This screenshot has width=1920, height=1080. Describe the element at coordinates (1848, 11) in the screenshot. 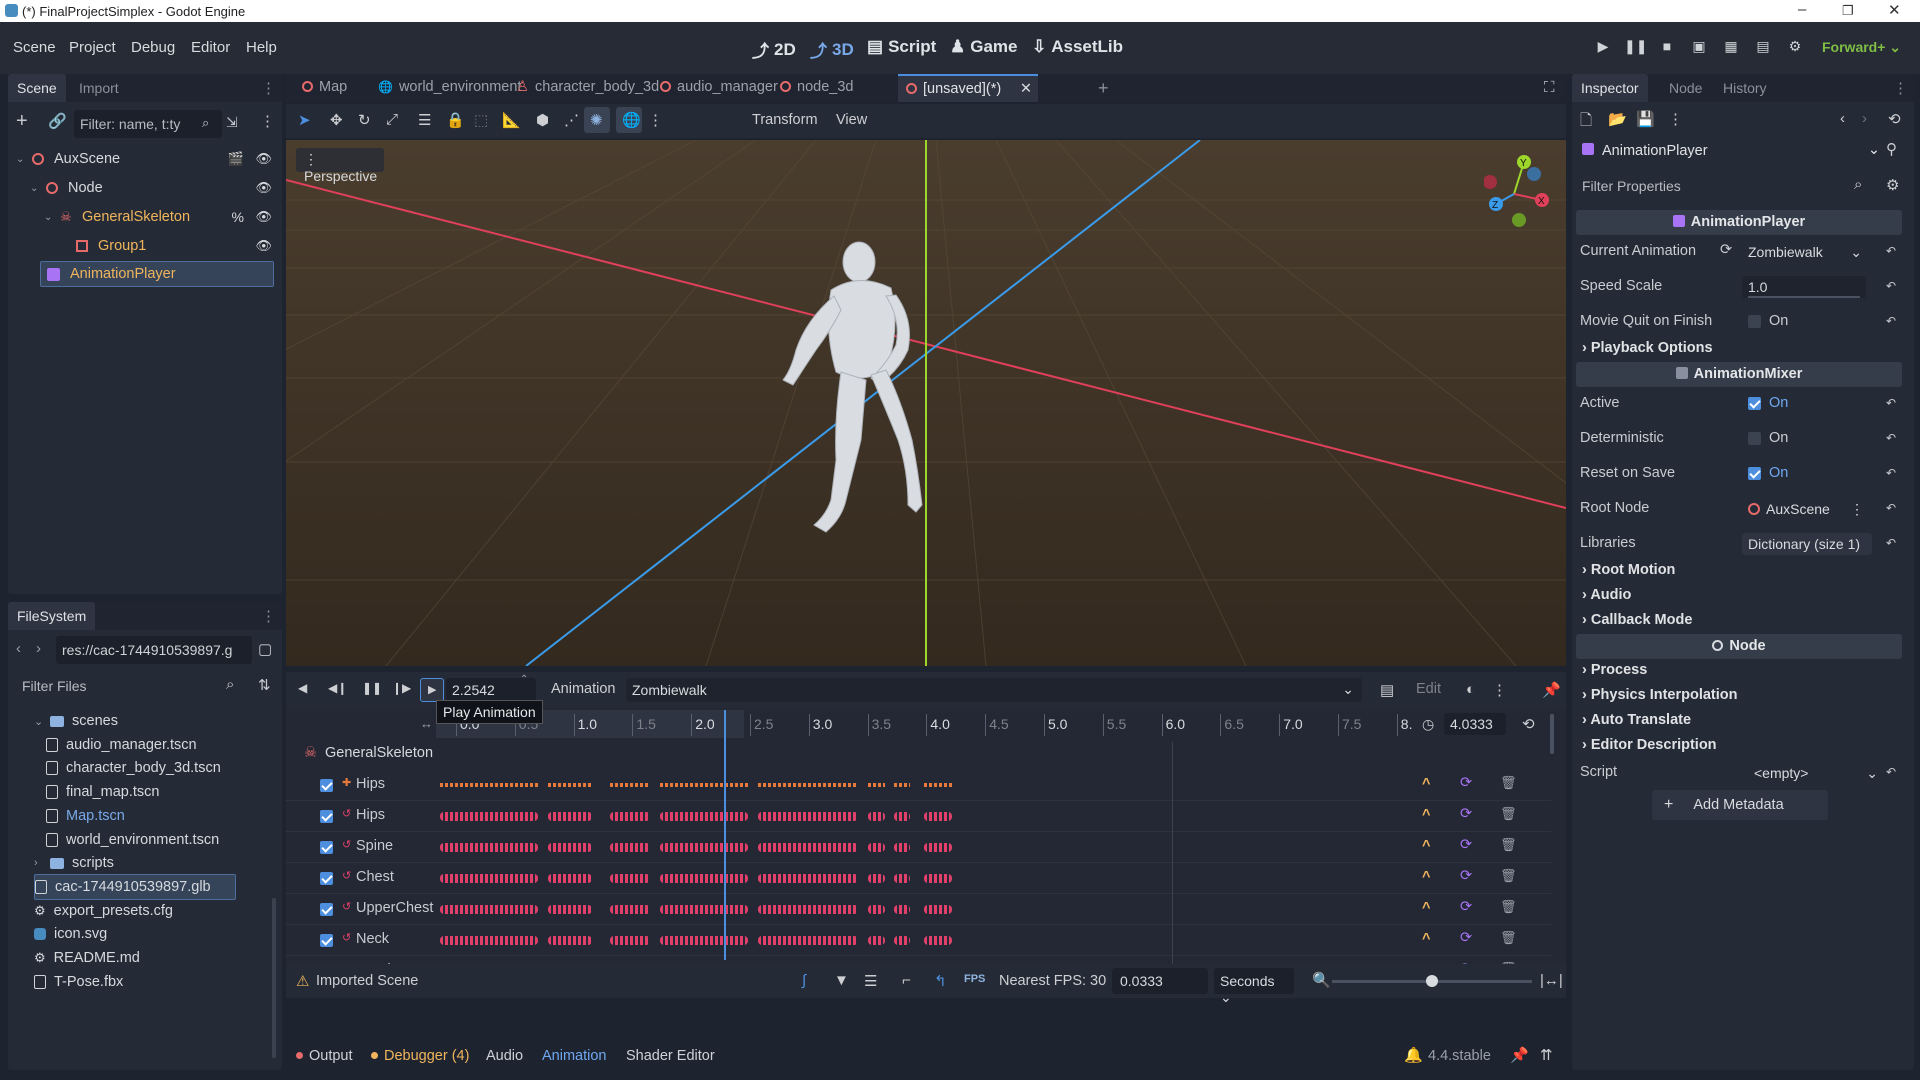

I see `maximize-icon: ❐` at that location.